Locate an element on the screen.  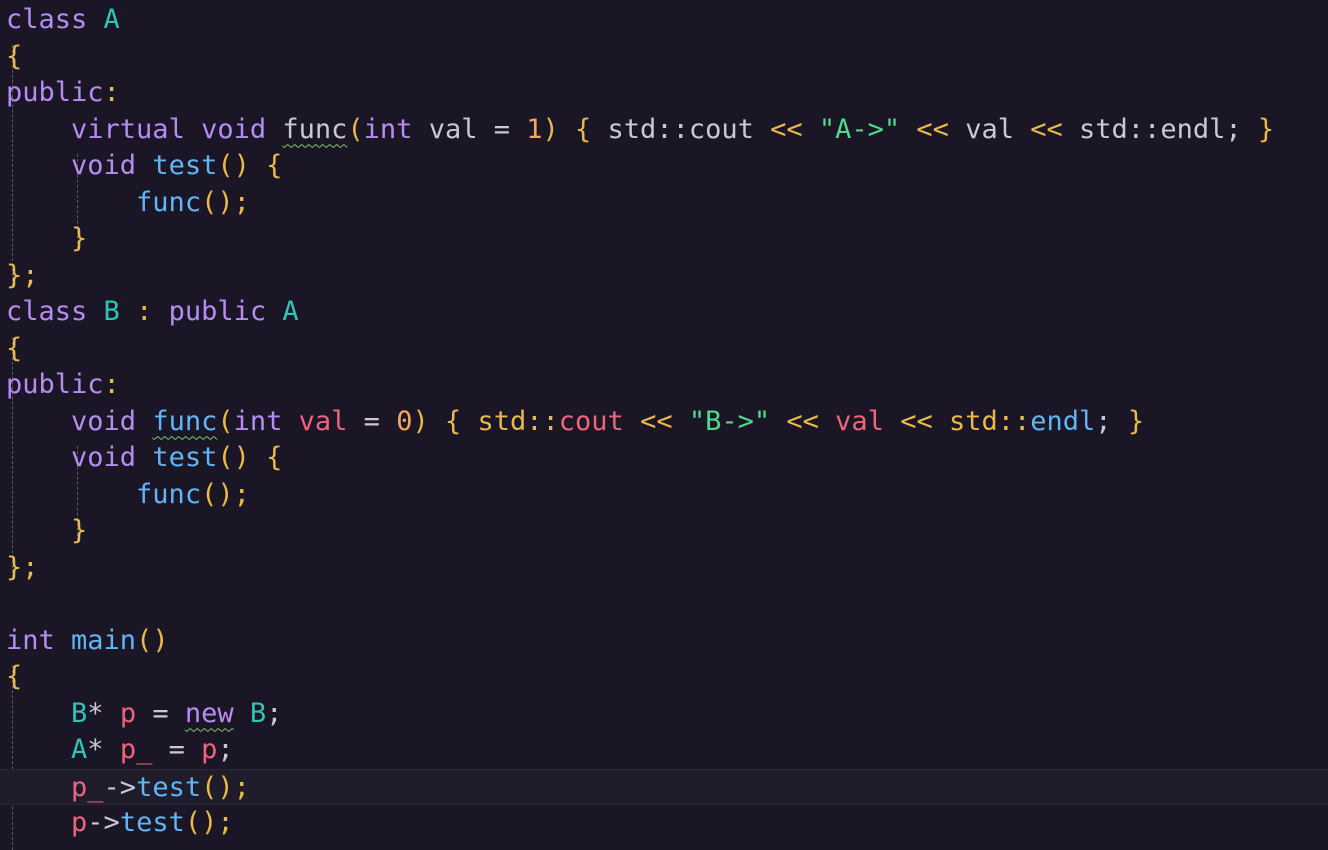
code-text: class B : public A is located at coordinates (152, 312).